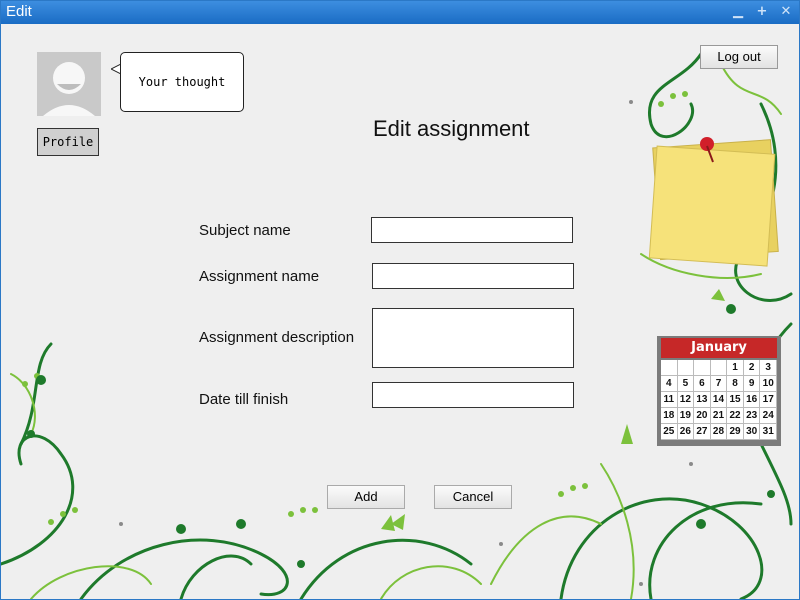  Describe the element at coordinates (702, 416) in the screenshot. I see `calendar-day: 20` at that location.